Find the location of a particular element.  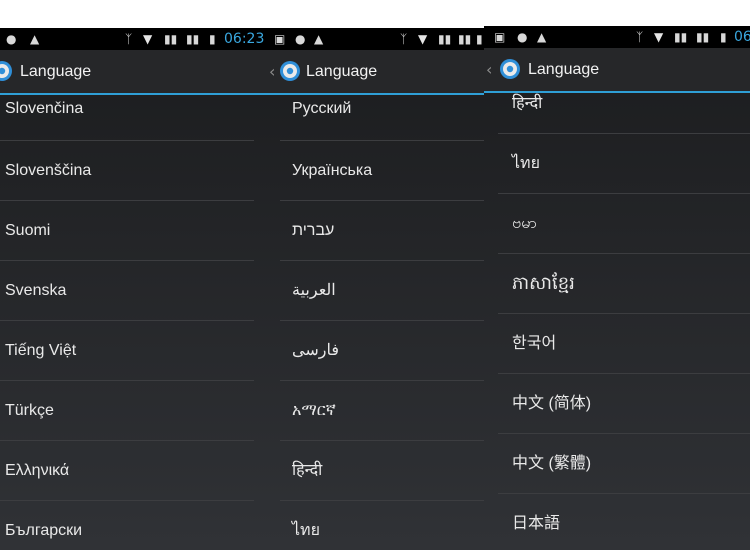

language-label: Български is located at coordinates (44, 530).